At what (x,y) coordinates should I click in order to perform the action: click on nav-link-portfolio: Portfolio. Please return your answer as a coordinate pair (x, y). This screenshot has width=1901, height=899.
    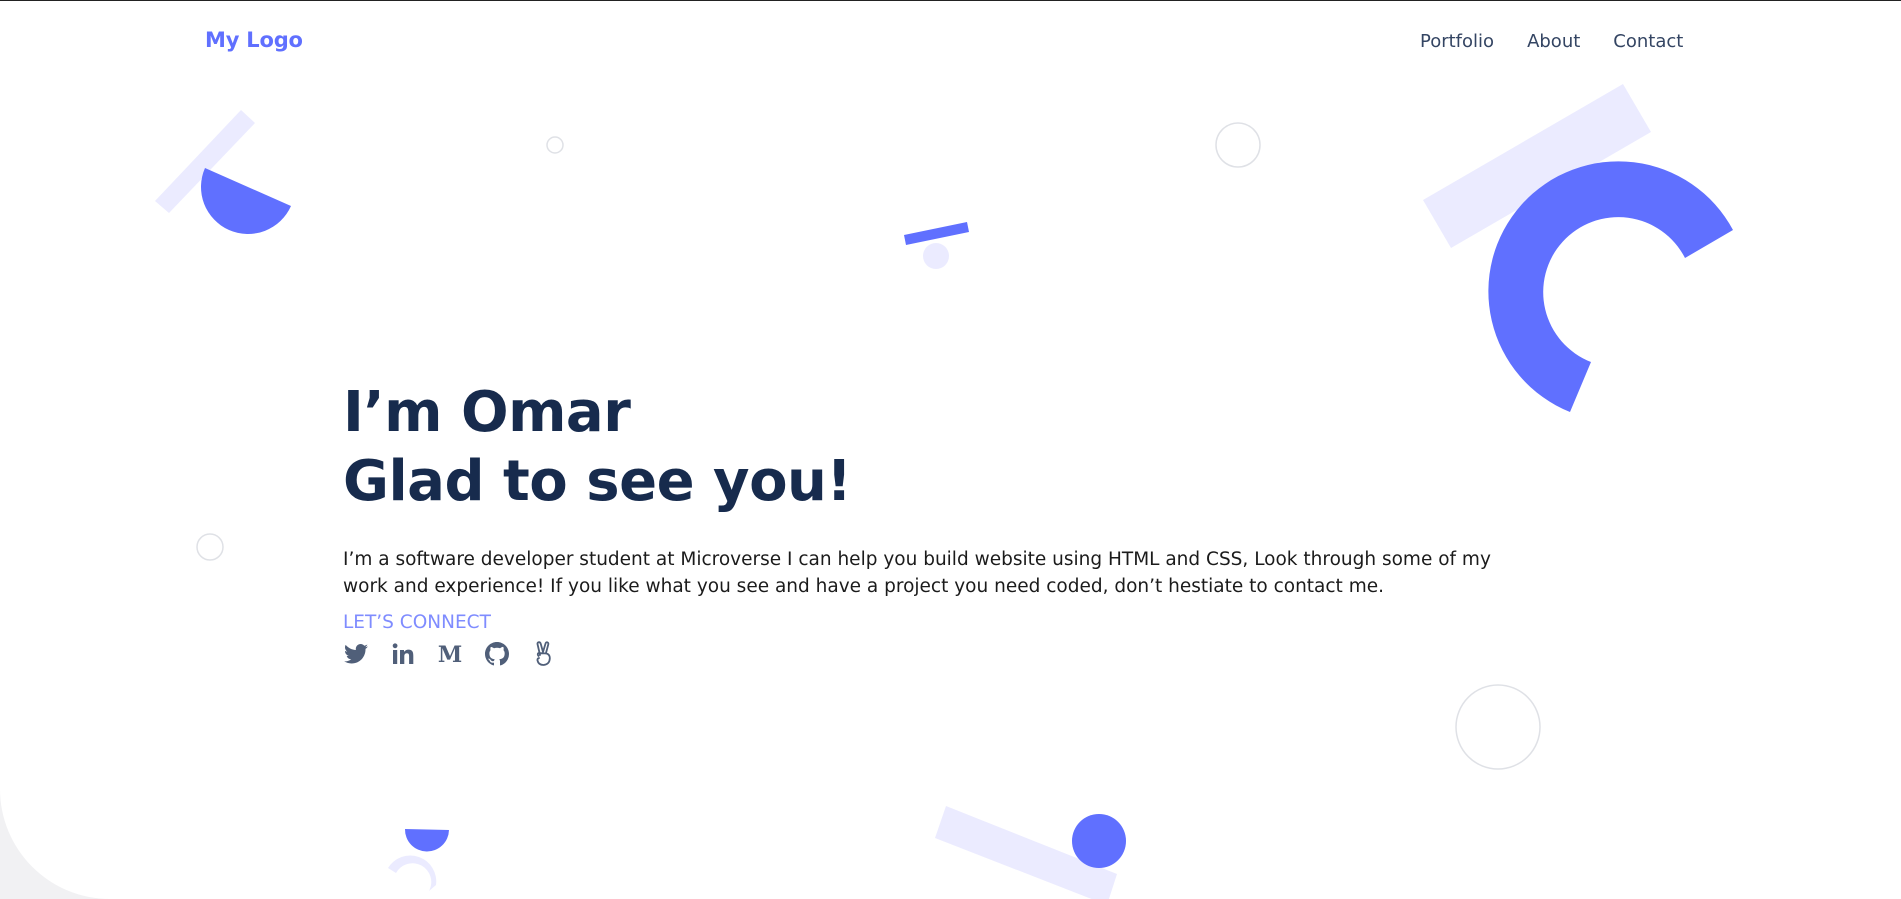
    Looking at the image, I should click on (1457, 41).